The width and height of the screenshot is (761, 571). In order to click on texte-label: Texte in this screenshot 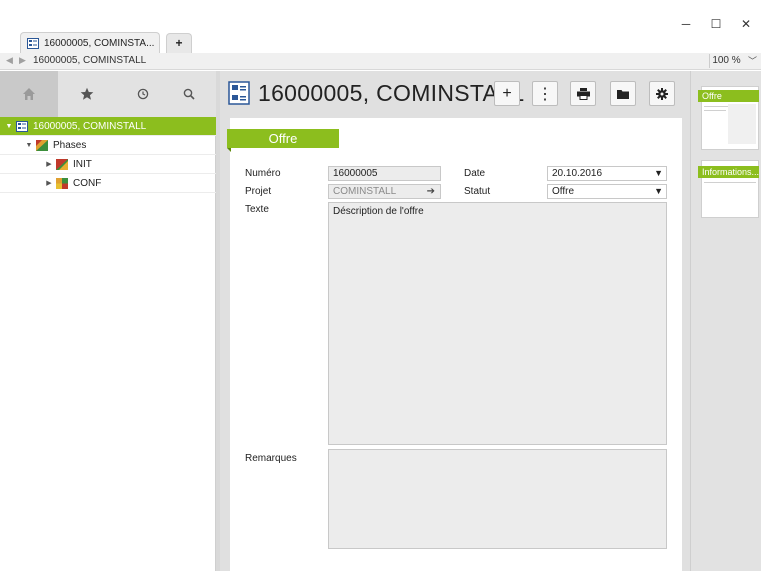, I will do `click(257, 209)`.